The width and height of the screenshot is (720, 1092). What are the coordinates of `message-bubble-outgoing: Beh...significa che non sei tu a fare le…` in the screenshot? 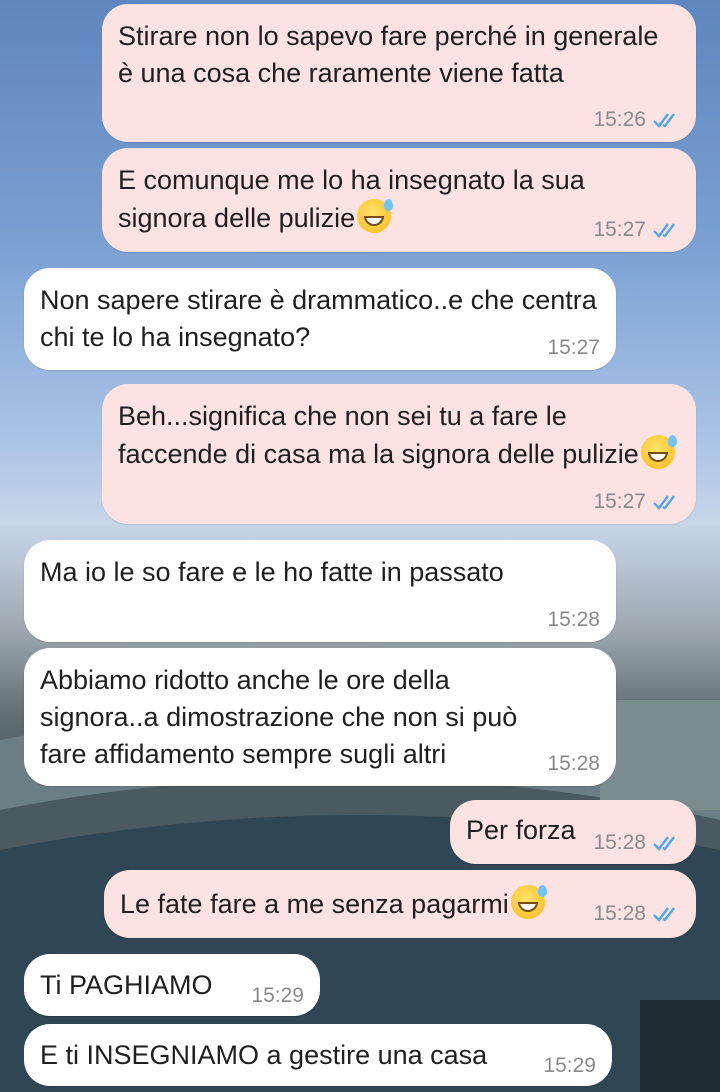 It's located at (399, 454).